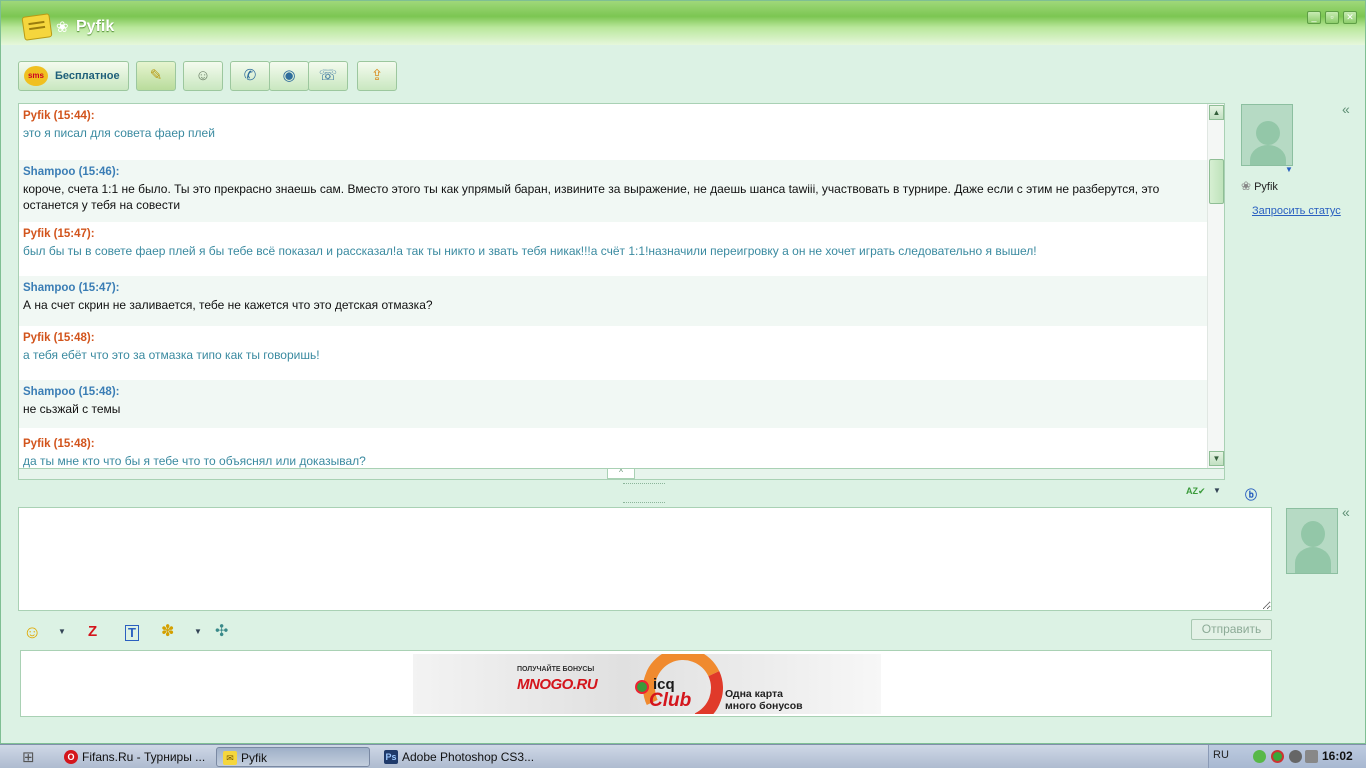 This screenshot has height=768, width=1366. I want to click on volume-tray-icon, so click(1311, 756).